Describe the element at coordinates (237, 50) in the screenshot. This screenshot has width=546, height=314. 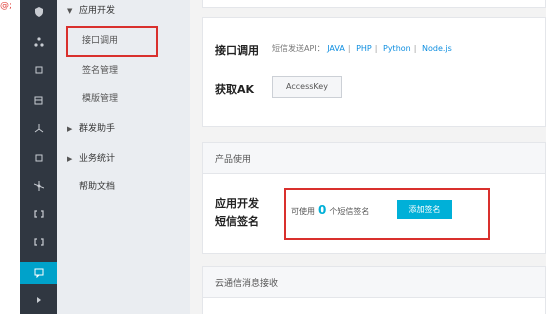
I see `api-label: 接口调用` at that location.